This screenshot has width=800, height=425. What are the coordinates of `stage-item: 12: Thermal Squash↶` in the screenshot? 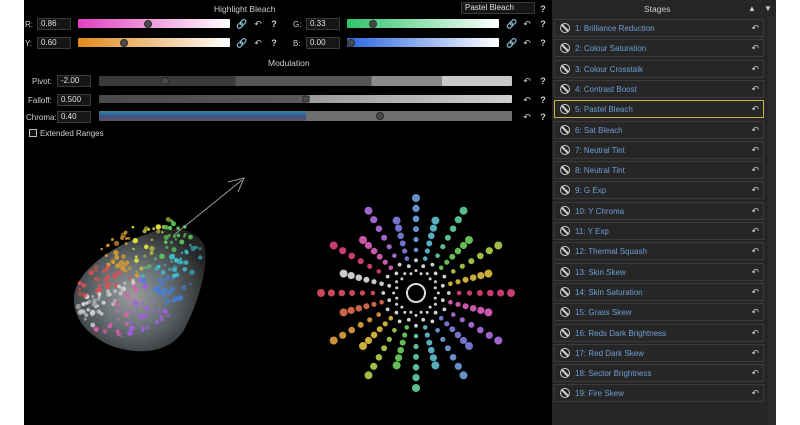 It's located at (659, 251).